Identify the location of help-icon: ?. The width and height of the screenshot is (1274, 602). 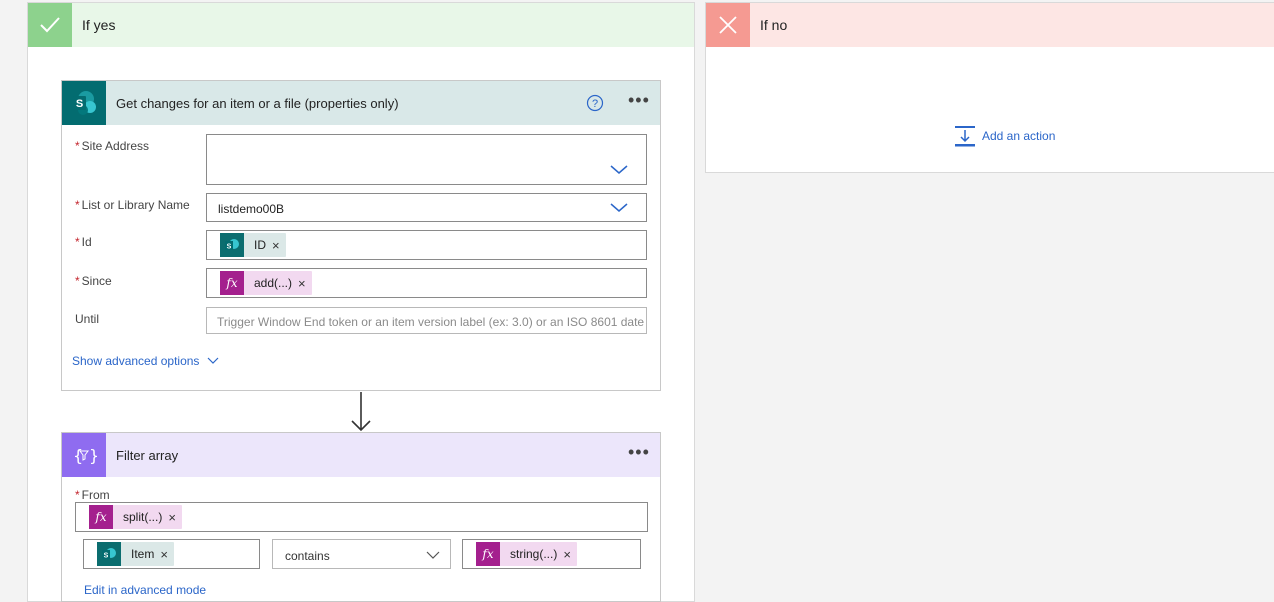
(595, 103).